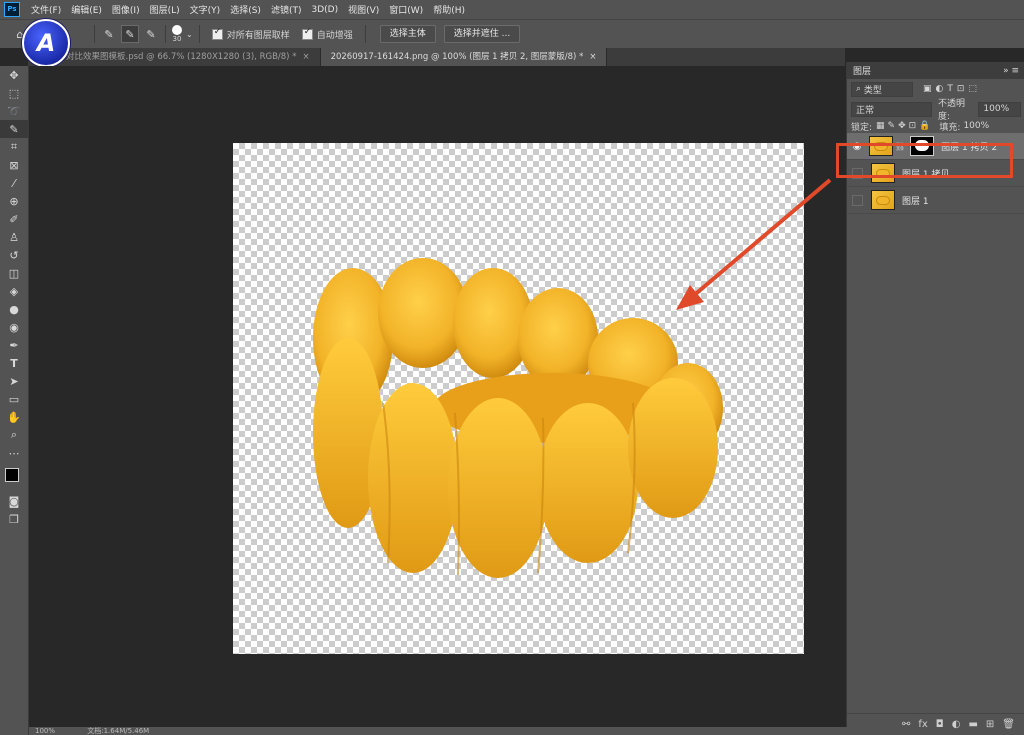  I want to click on search-icon: ⌕, so click(859, 89).